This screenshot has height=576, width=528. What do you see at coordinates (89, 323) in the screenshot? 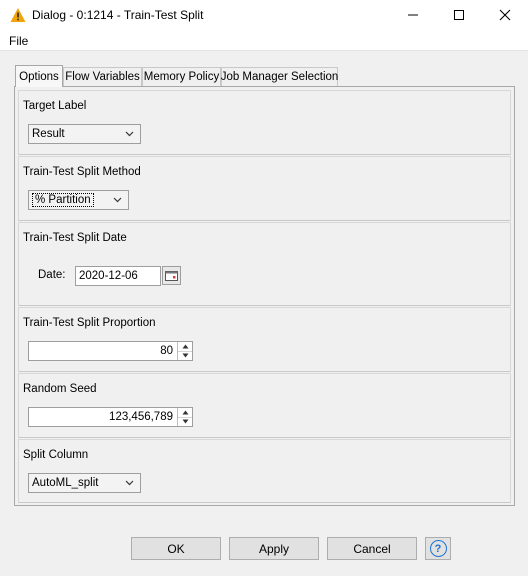
I see `split-proportion-title: Train-Test Split Proportion` at bounding box center [89, 323].